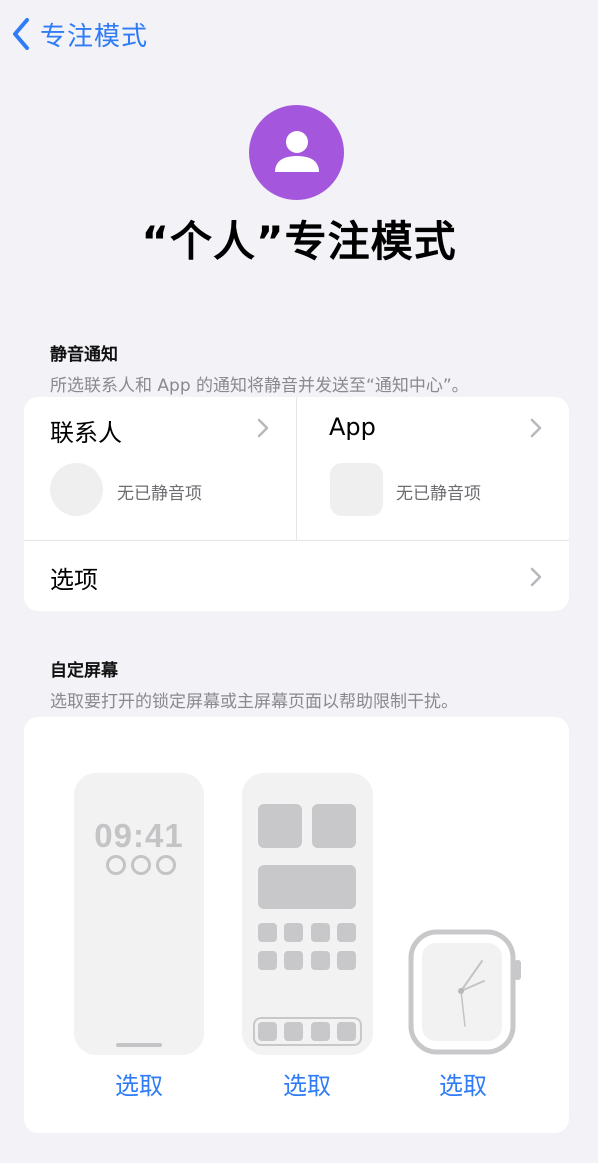 This screenshot has width=598, height=1163. I want to click on back-button: 专注模式, so click(79, 34).